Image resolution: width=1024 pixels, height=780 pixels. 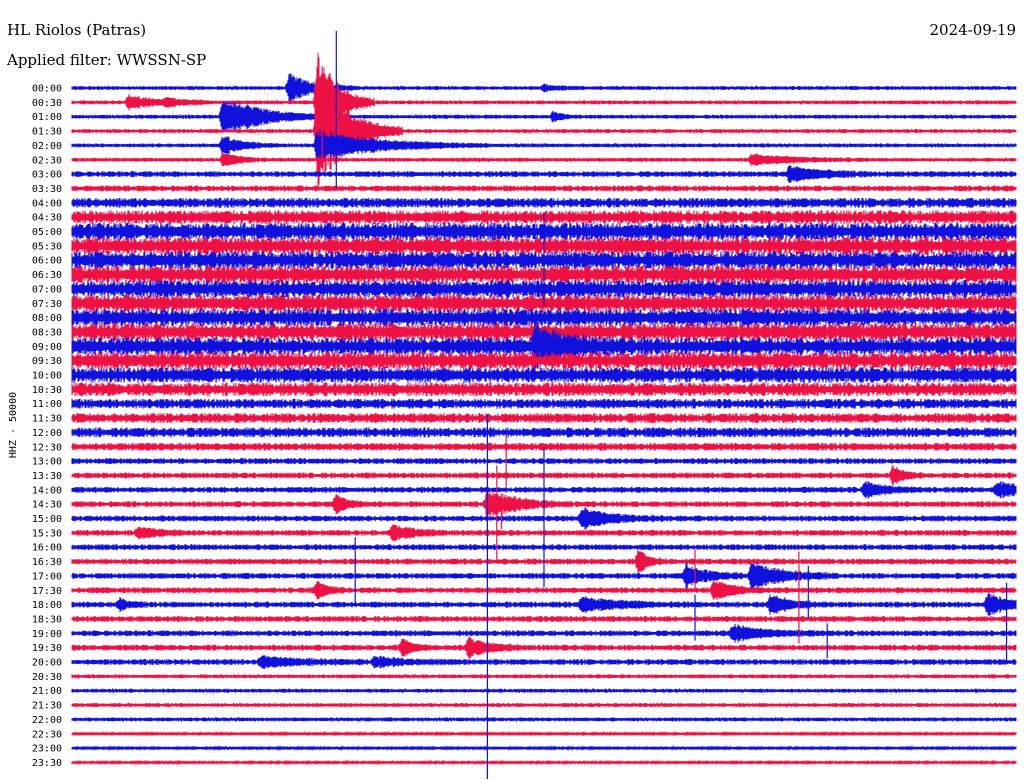 What do you see at coordinates (47, 103) in the screenshot?
I see `time-label: 00:30` at bounding box center [47, 103].